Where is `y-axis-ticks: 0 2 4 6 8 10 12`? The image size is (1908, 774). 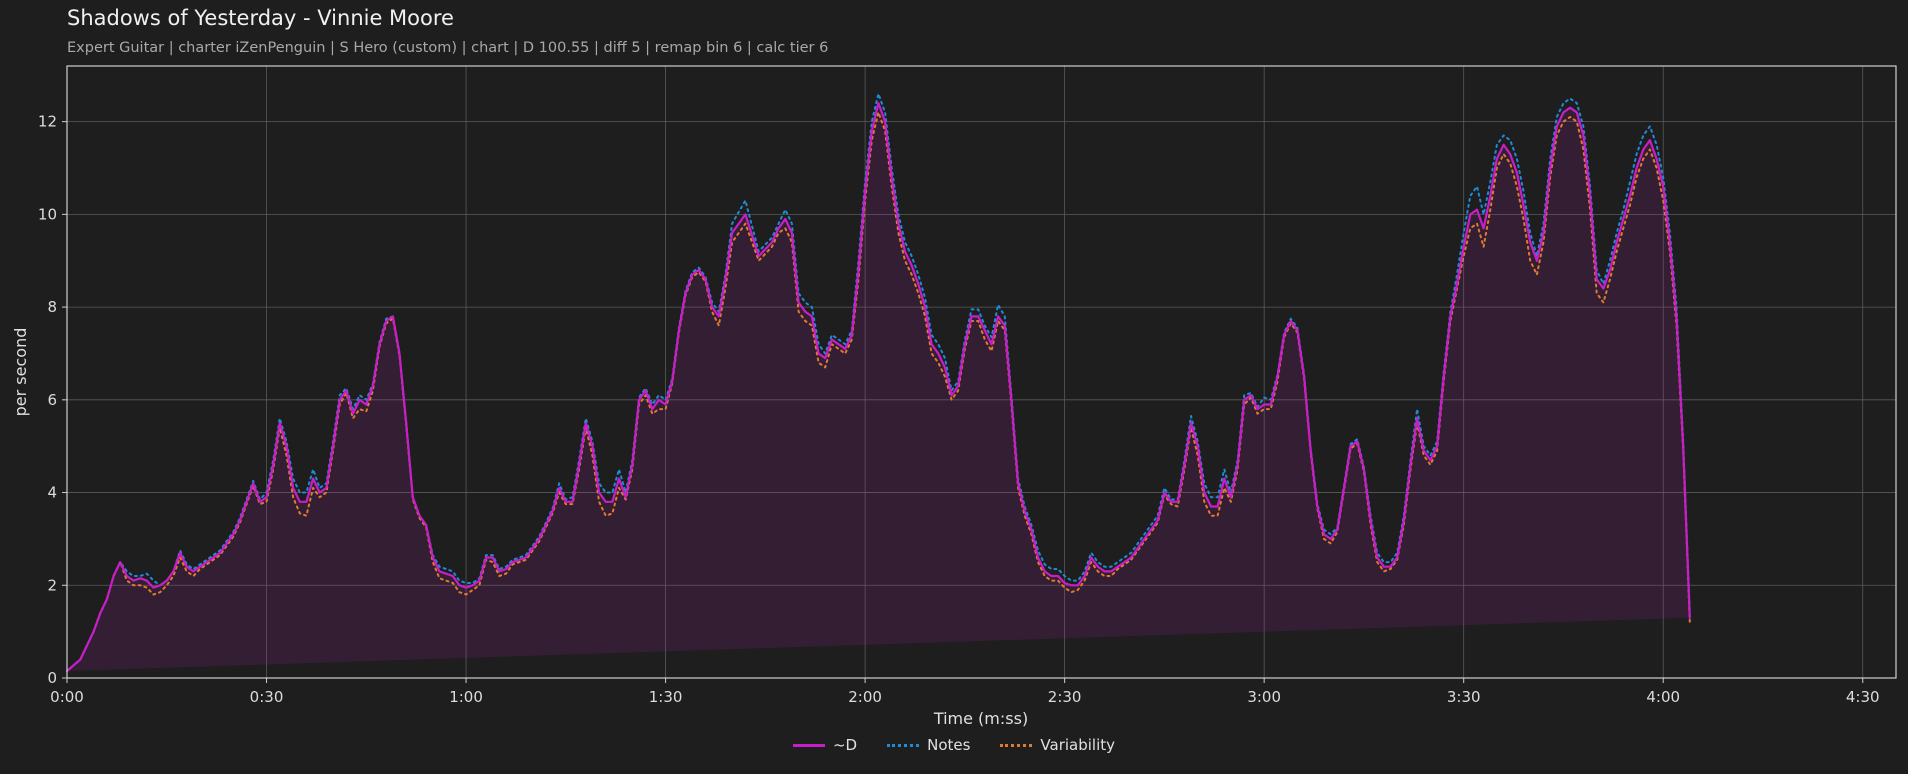
y-axis-ticks: 0 2 4 6 8 10 12 is located at coordinates (52, 400).